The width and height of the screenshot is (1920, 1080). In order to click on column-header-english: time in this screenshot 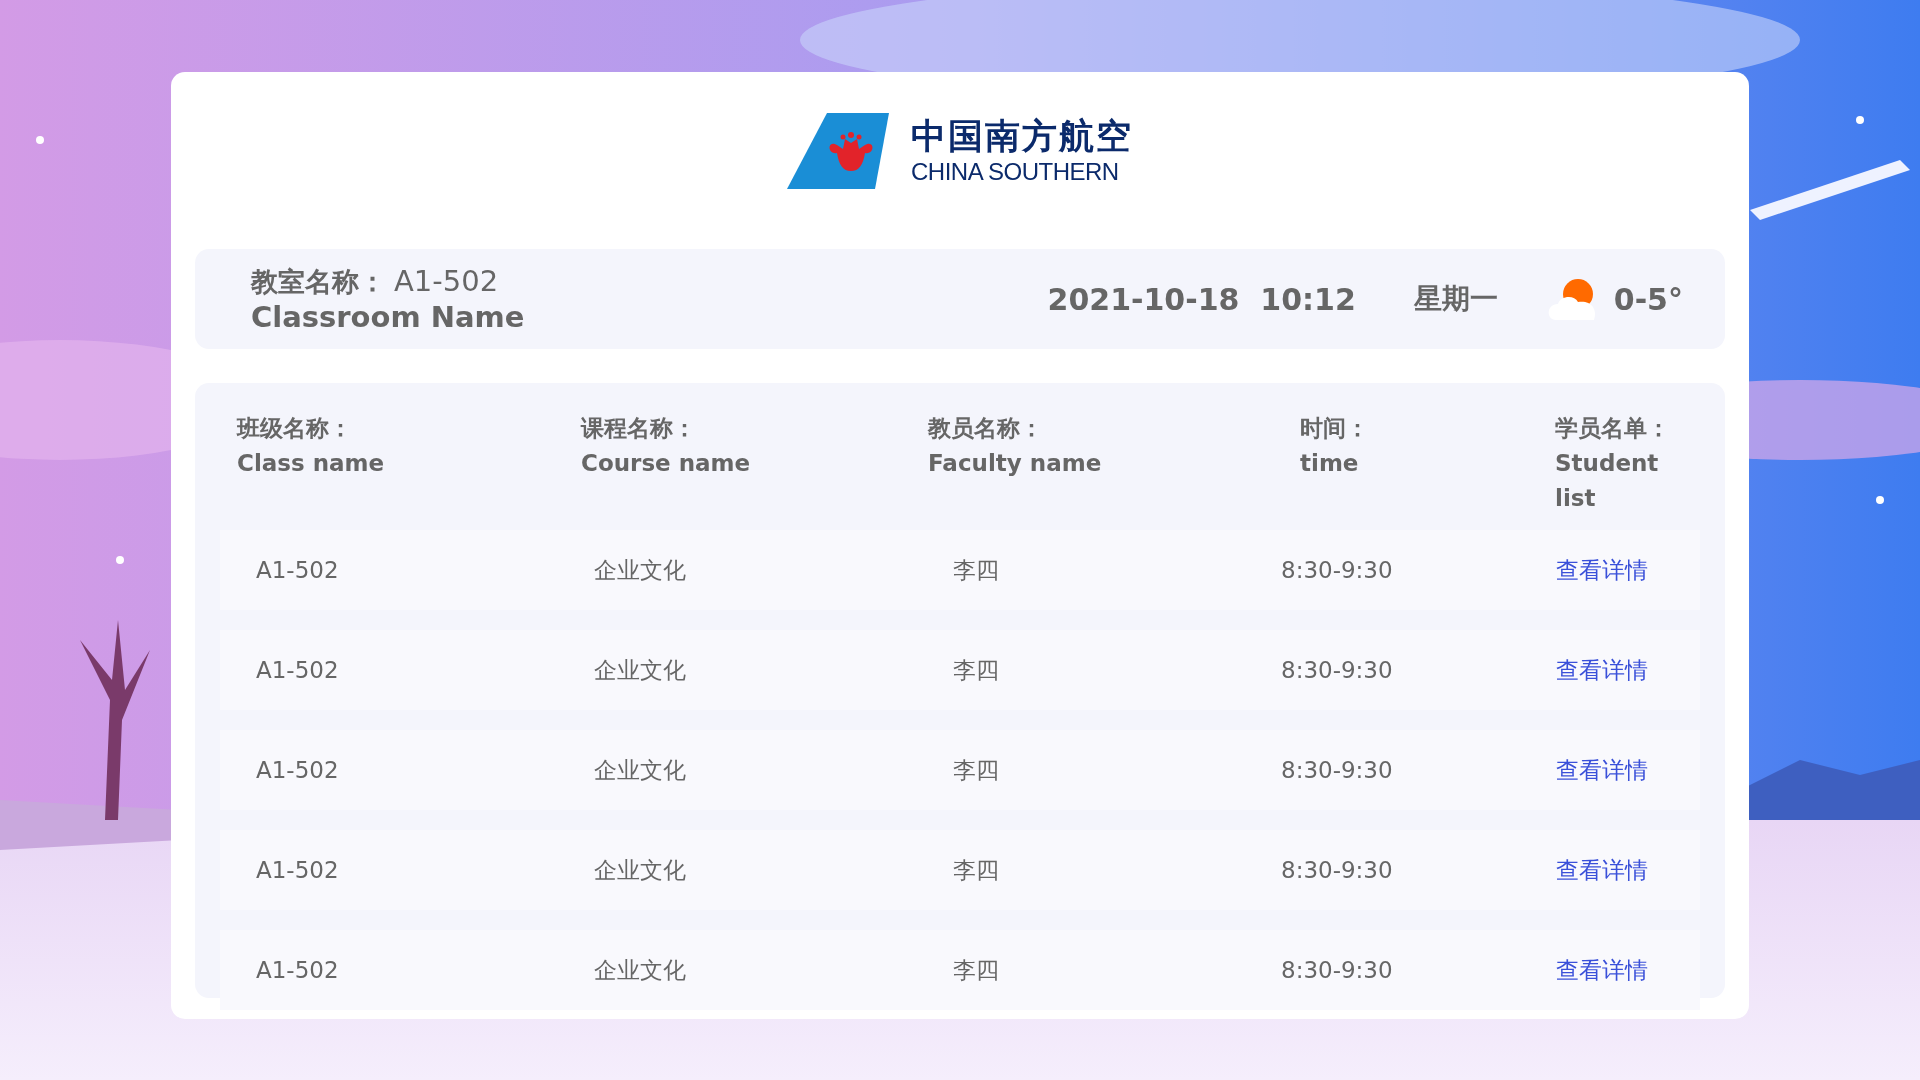, I will do `click(1330, 463)`.